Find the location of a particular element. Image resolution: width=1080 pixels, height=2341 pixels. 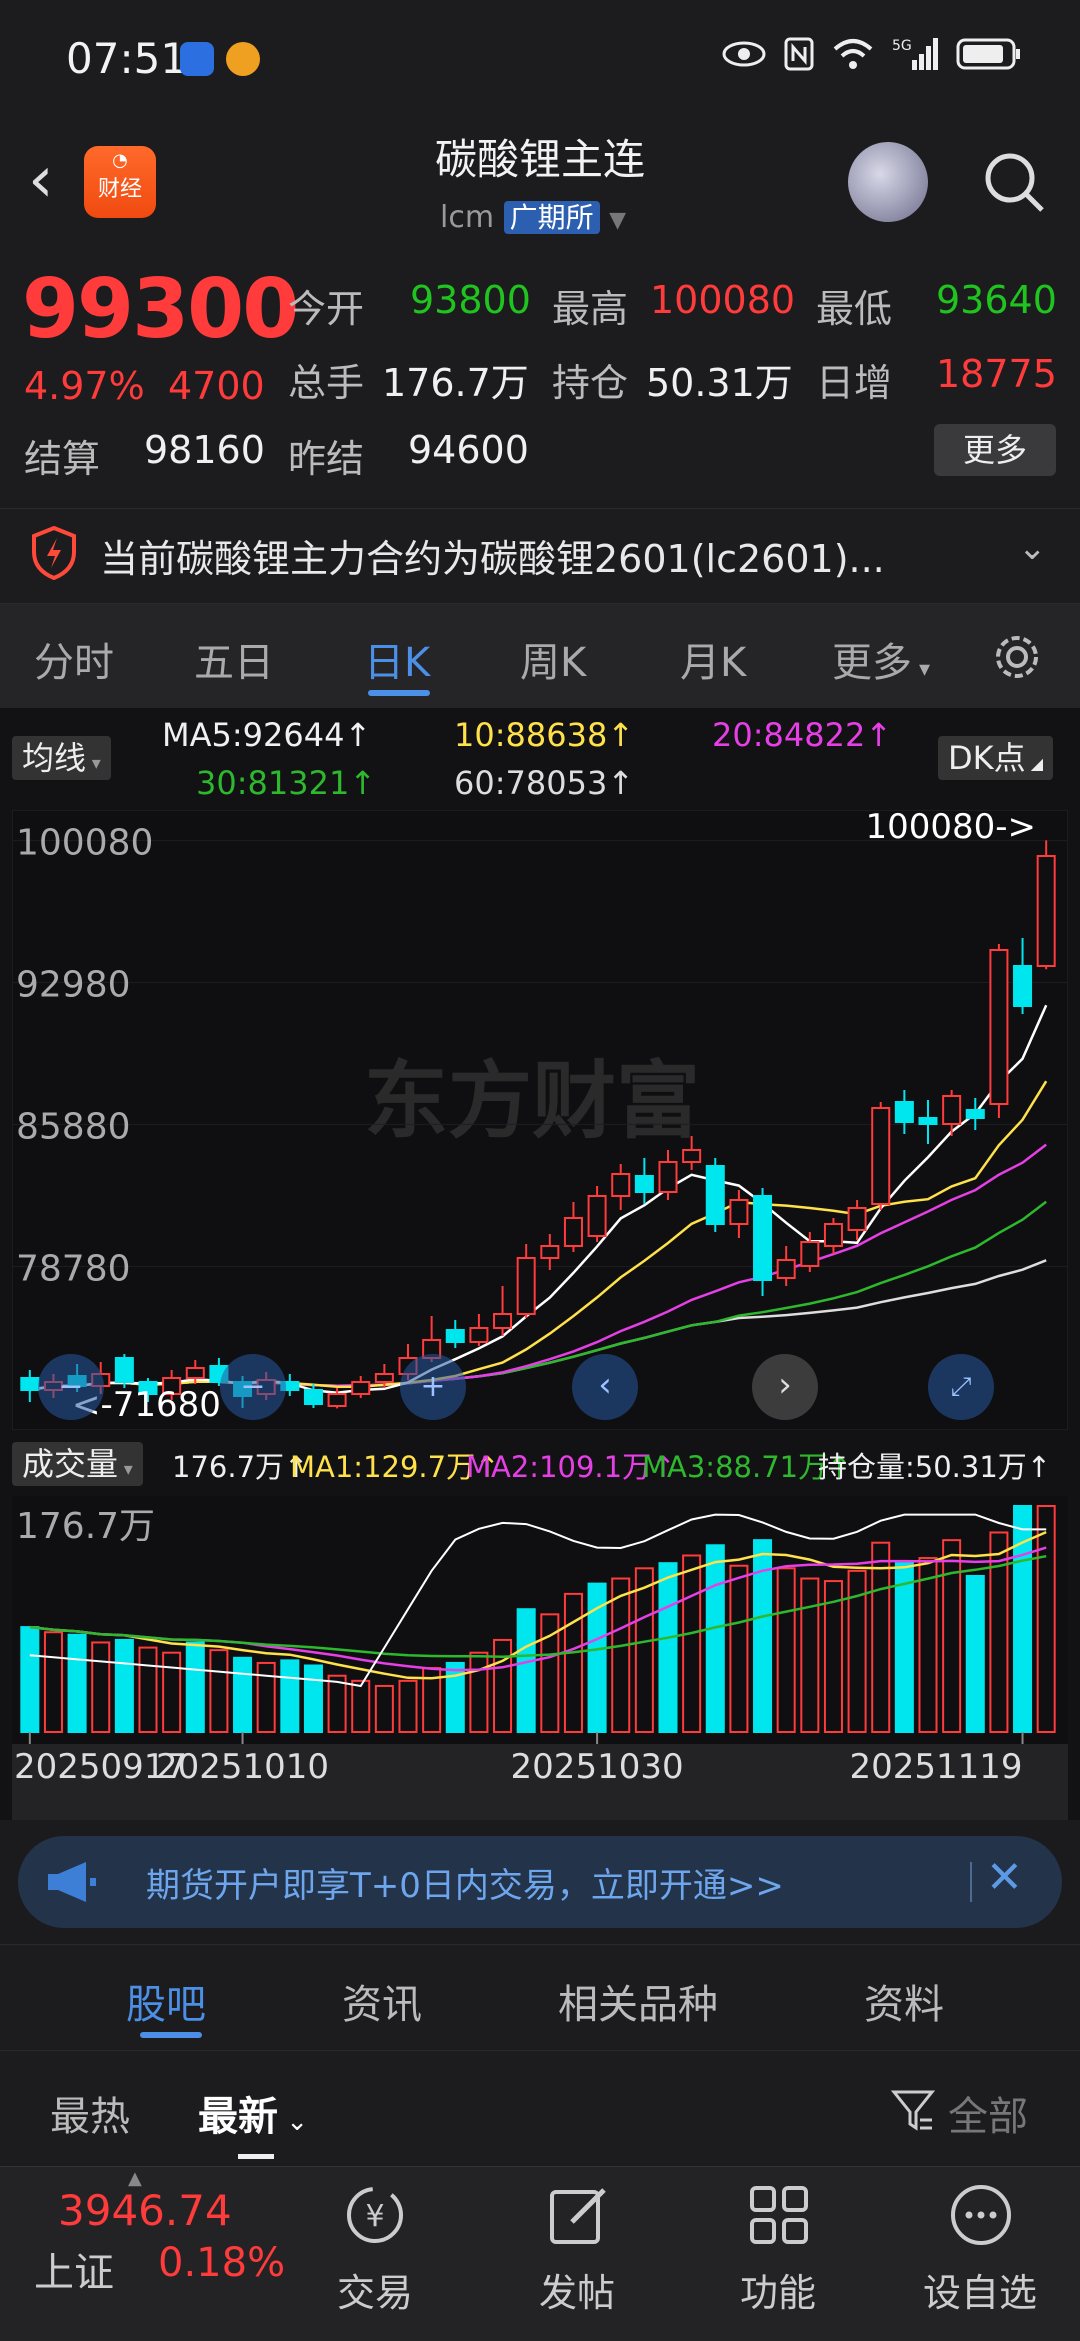

high-value: 100080 is located at coordinates (723, 300).